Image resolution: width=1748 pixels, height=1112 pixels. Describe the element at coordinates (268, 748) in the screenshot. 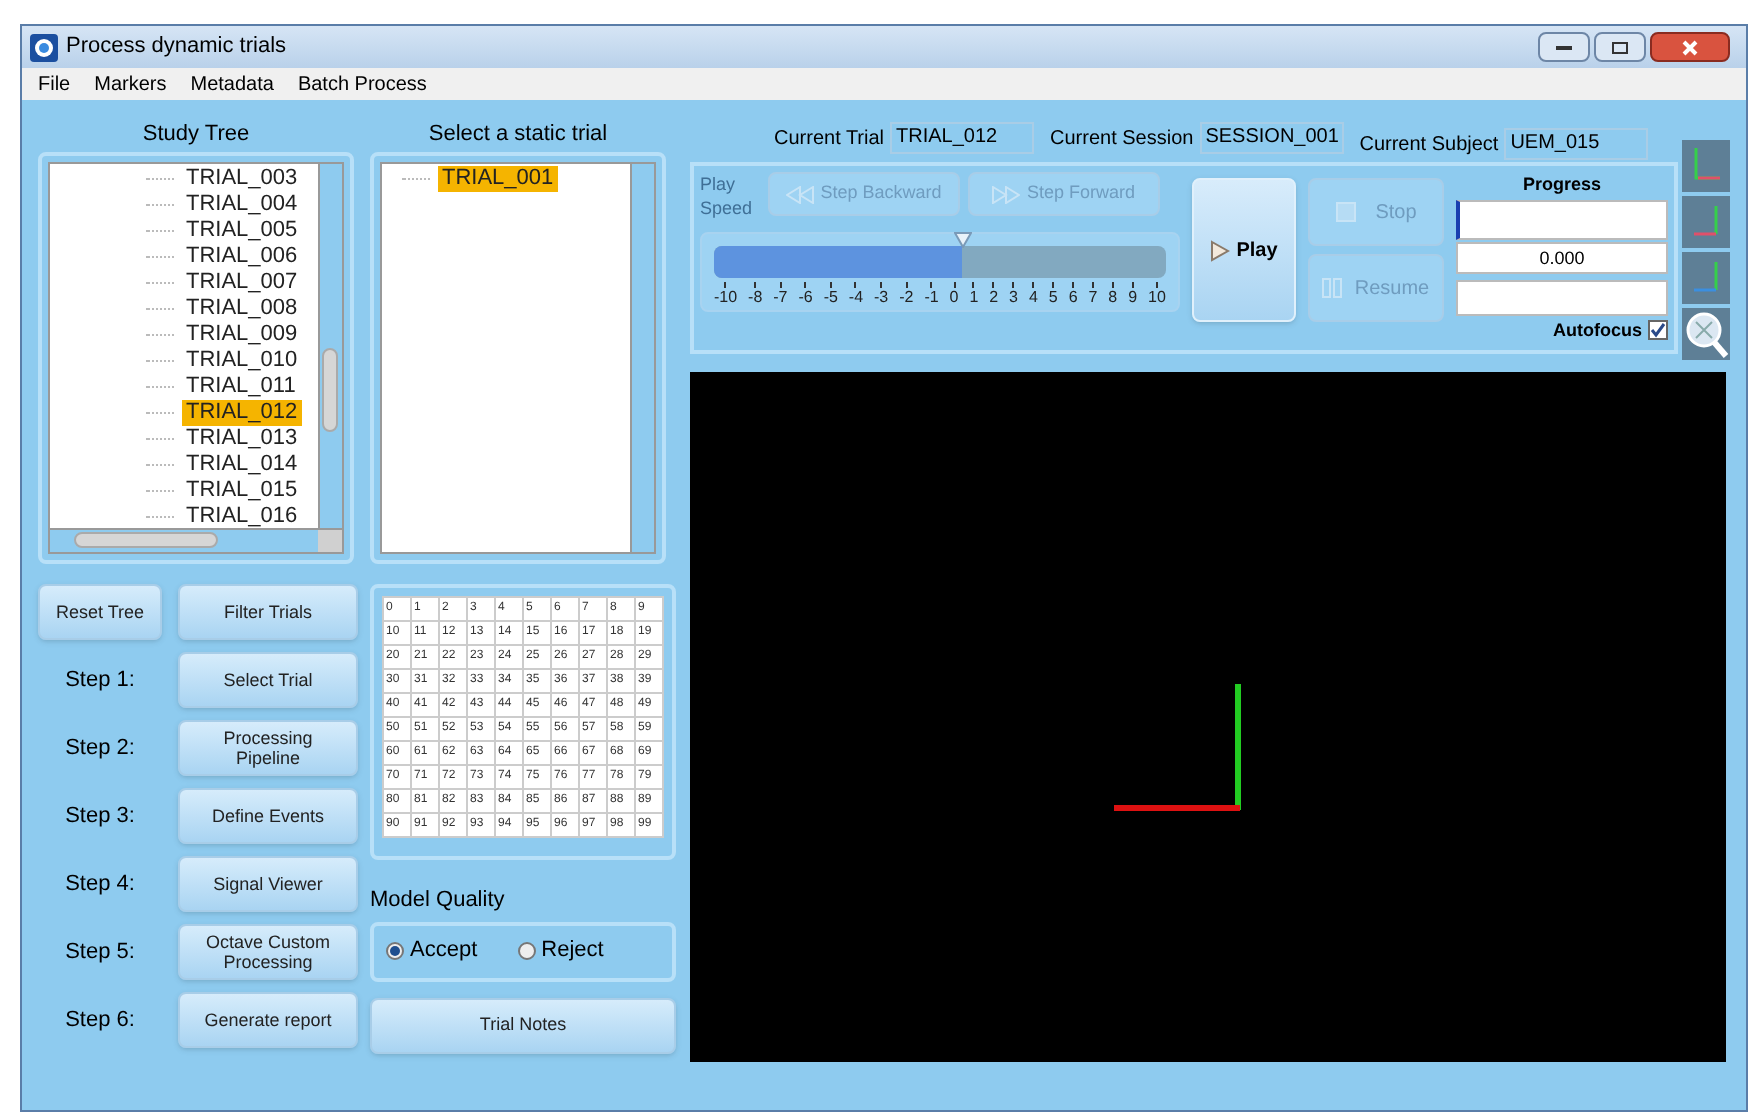

I see `step-button: Processing Pipeline` at that location.